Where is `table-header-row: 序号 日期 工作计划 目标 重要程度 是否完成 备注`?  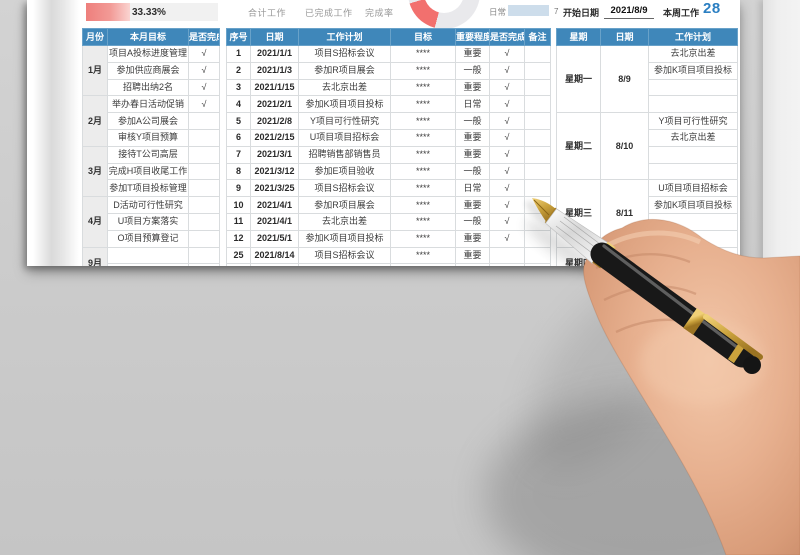
table-header-row: 序号 日期 工作计划 目标 重要程度 是否完成 备注 is located at coordinates (388, 37).